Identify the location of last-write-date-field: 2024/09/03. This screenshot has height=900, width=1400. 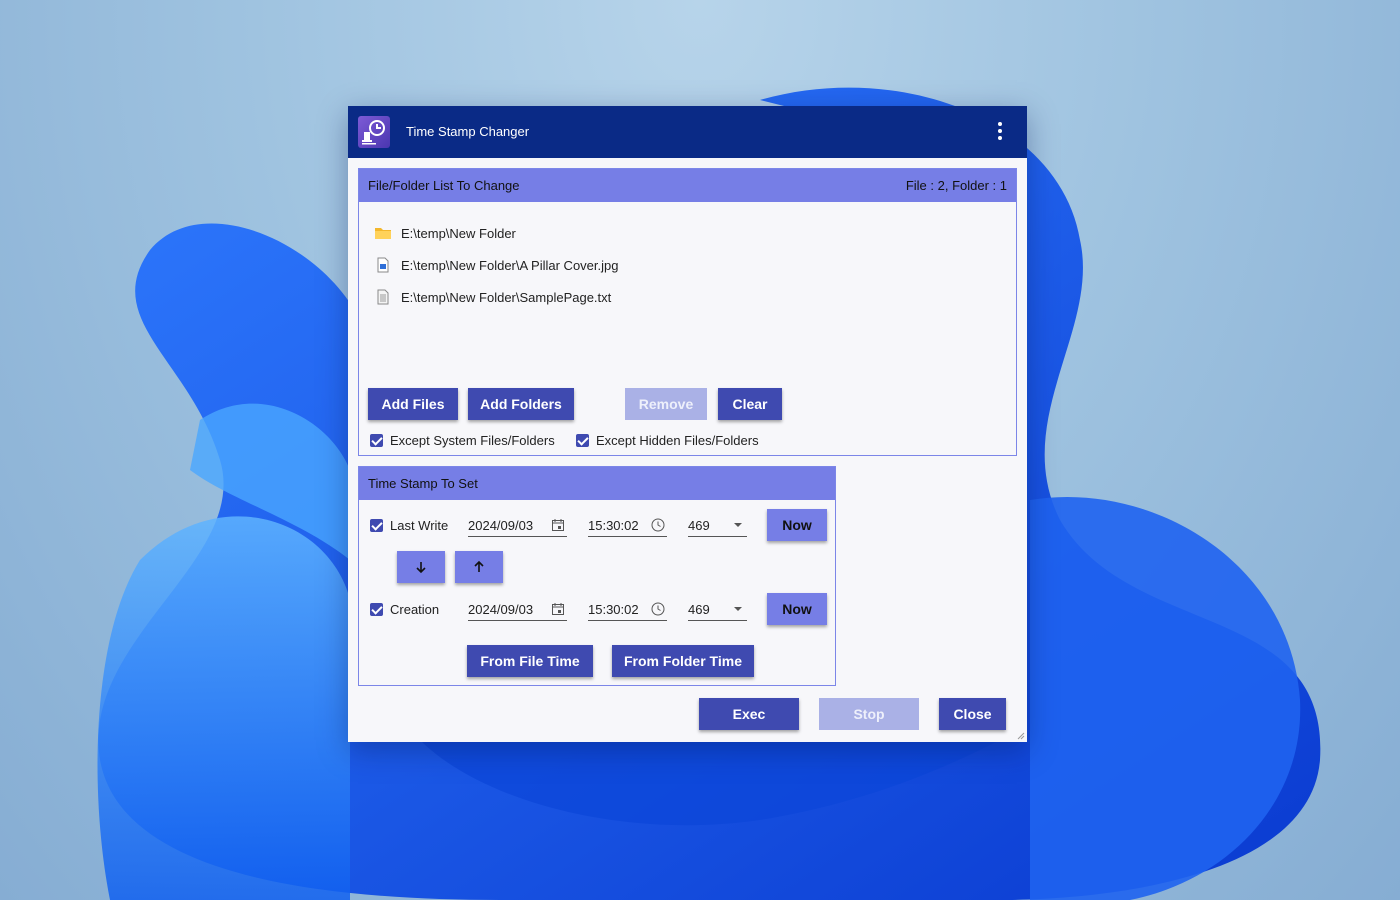
(517, 525).